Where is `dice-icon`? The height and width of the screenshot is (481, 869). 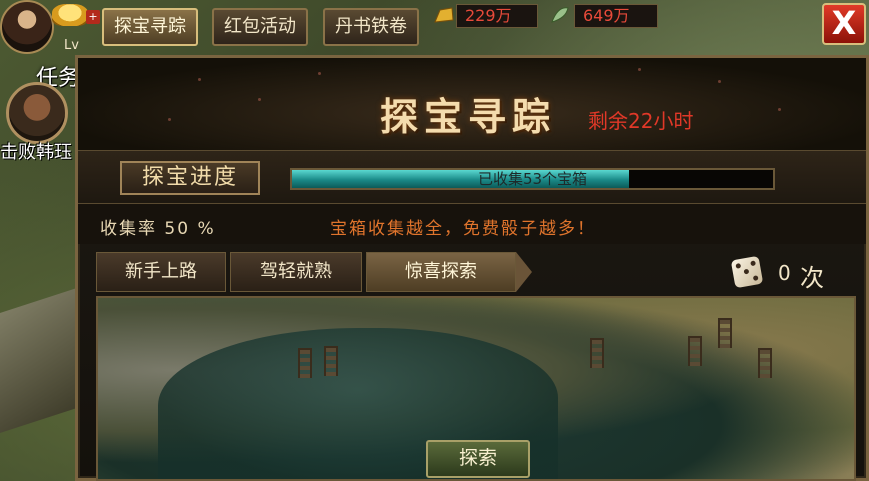 dice-icon is located at coordinates (747, 272).